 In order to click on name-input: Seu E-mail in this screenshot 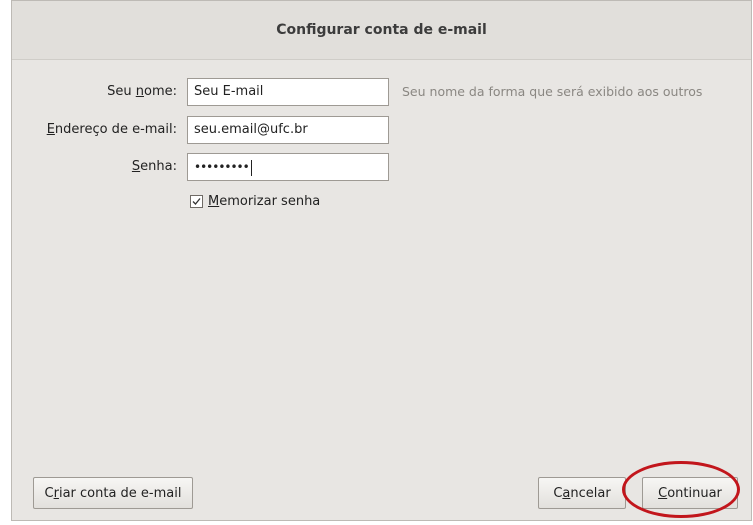, I will do `click(288, 92)`.